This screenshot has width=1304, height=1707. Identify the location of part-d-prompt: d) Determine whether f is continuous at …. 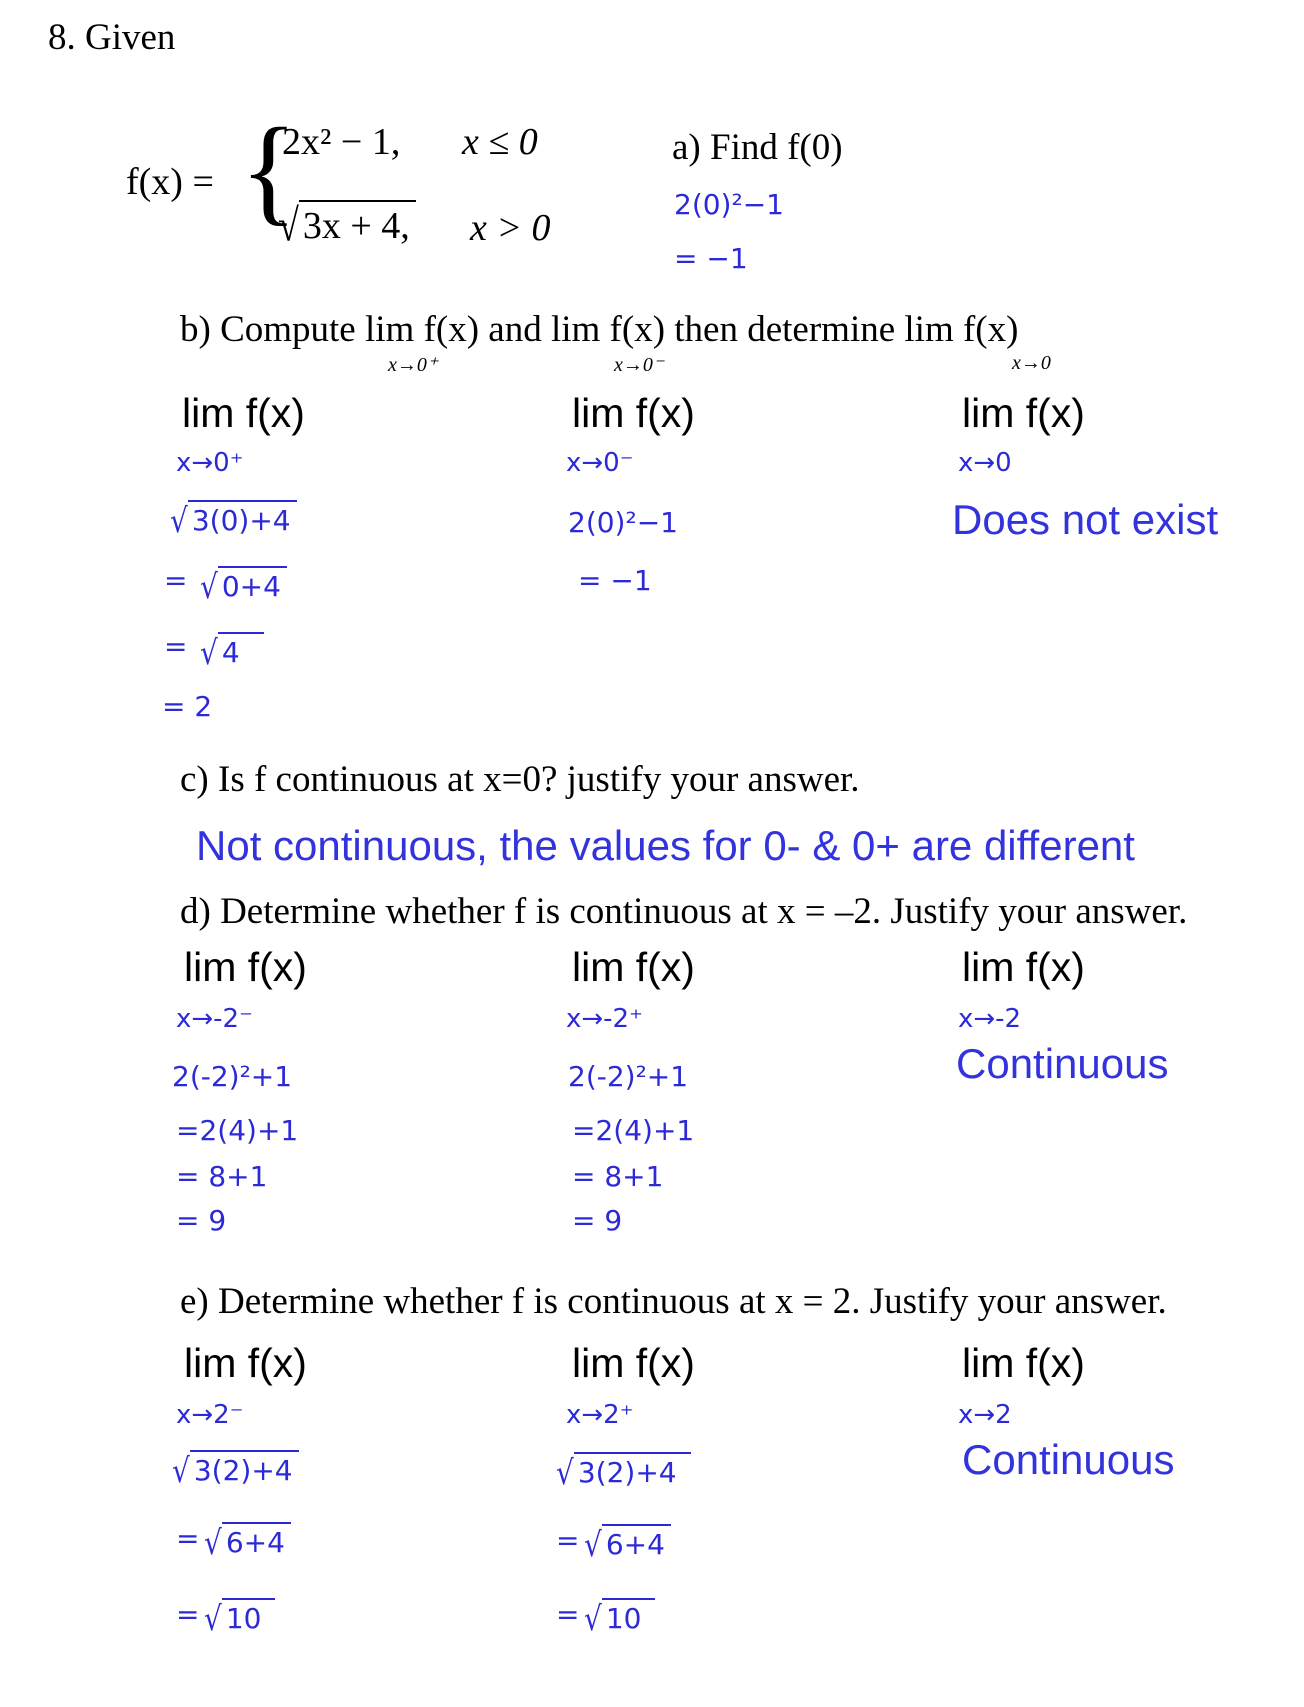
(684, 911).